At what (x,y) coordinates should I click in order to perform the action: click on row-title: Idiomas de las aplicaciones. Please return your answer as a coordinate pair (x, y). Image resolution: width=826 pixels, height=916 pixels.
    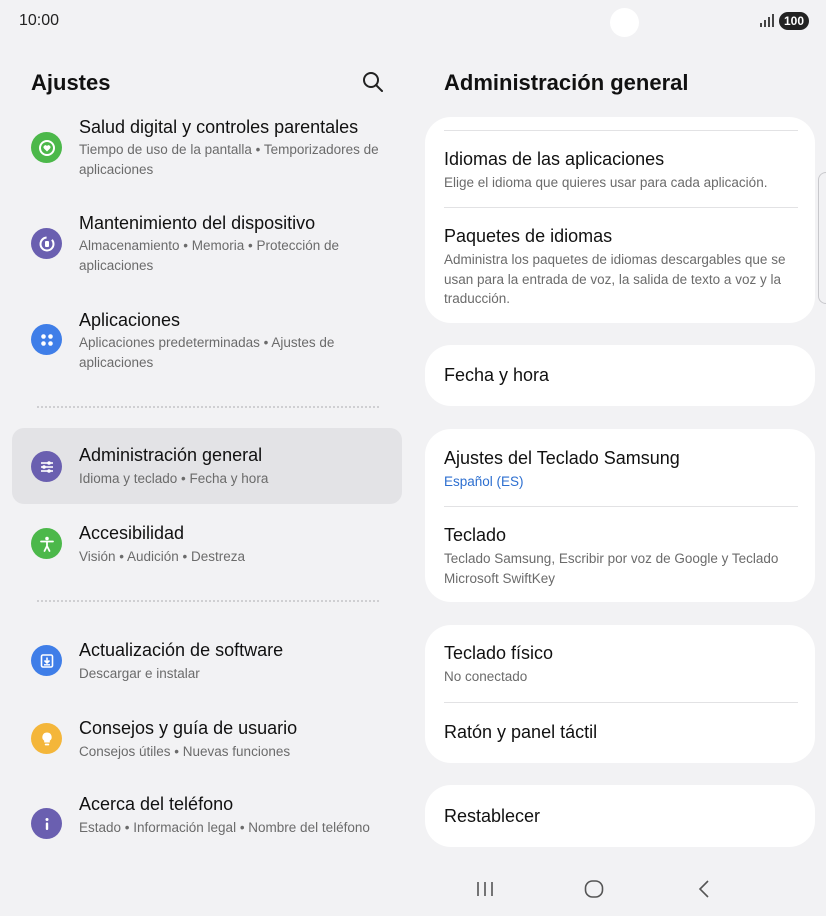
    Looking at the image, I should click on (554, 159).